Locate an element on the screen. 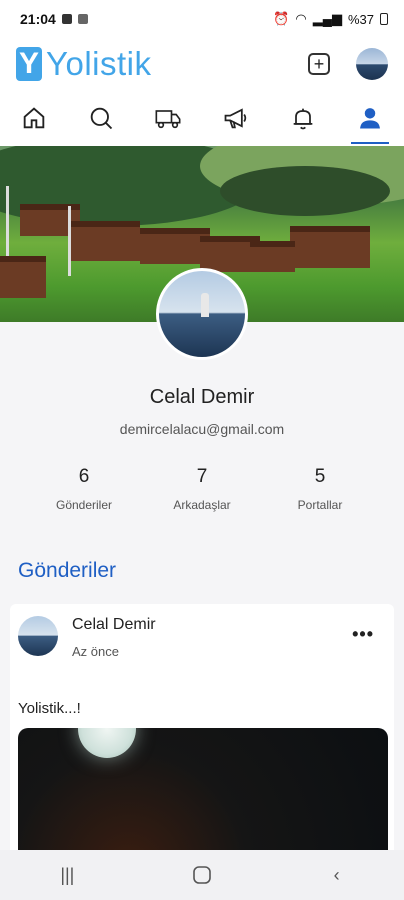  profile-avatar is located at coordinates (202, 314).